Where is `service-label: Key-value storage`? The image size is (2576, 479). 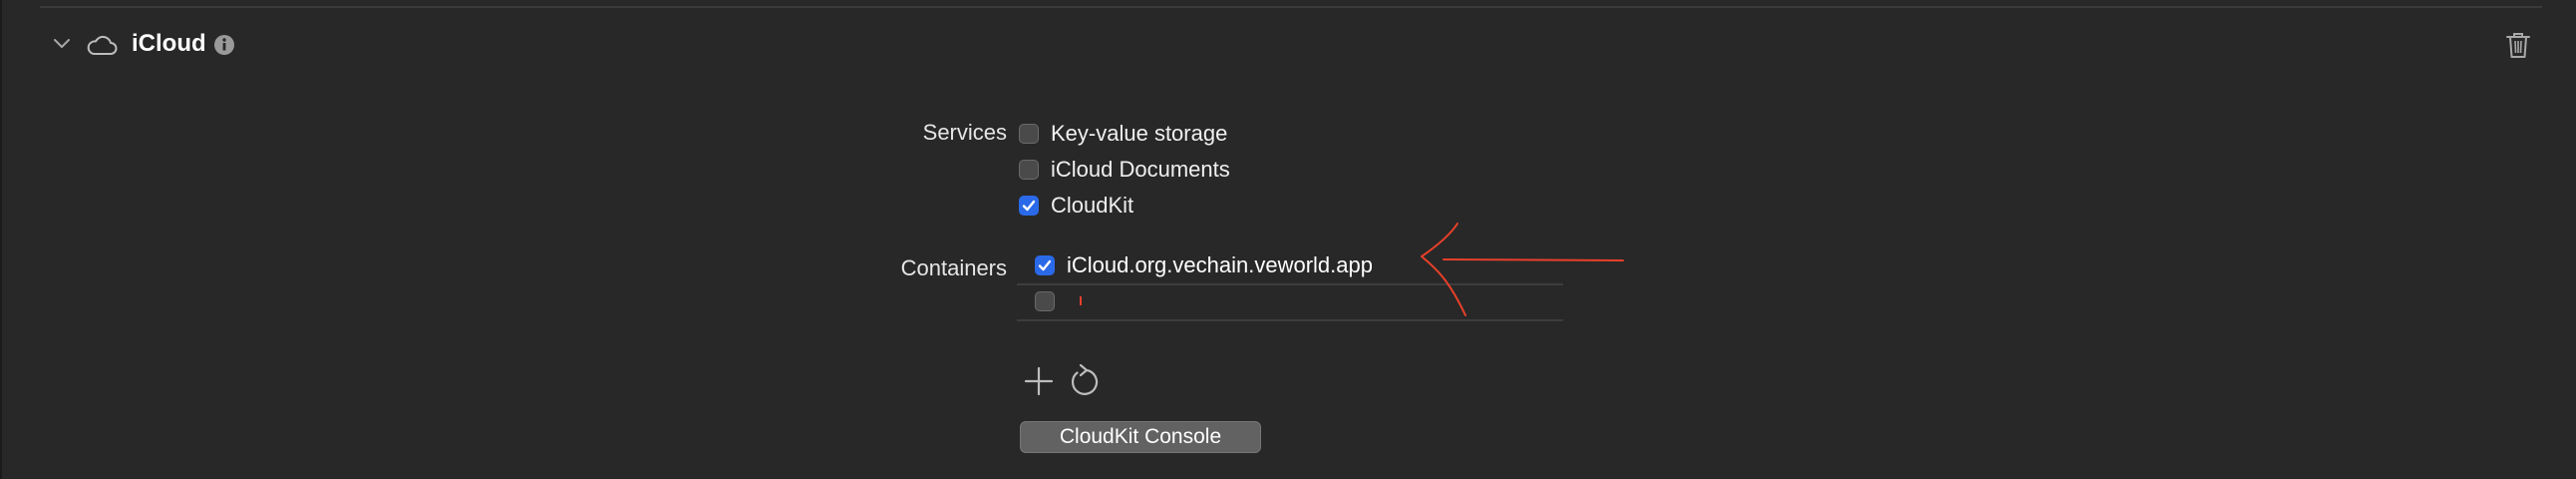 service-label: Key-value storage is located at coordinates (1139, 133).